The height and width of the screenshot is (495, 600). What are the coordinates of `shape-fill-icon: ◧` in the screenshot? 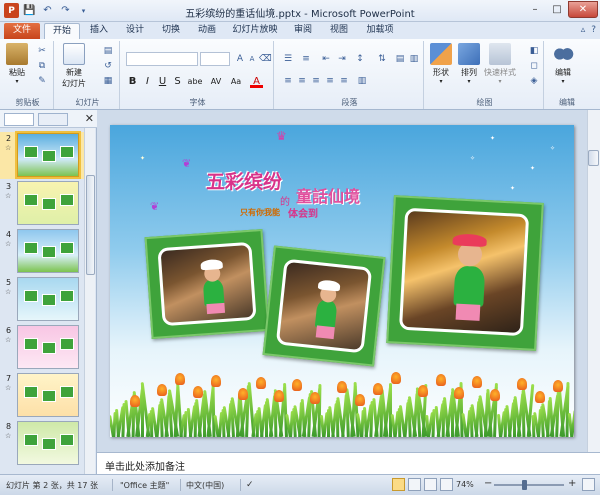 It's located at (534, 51).